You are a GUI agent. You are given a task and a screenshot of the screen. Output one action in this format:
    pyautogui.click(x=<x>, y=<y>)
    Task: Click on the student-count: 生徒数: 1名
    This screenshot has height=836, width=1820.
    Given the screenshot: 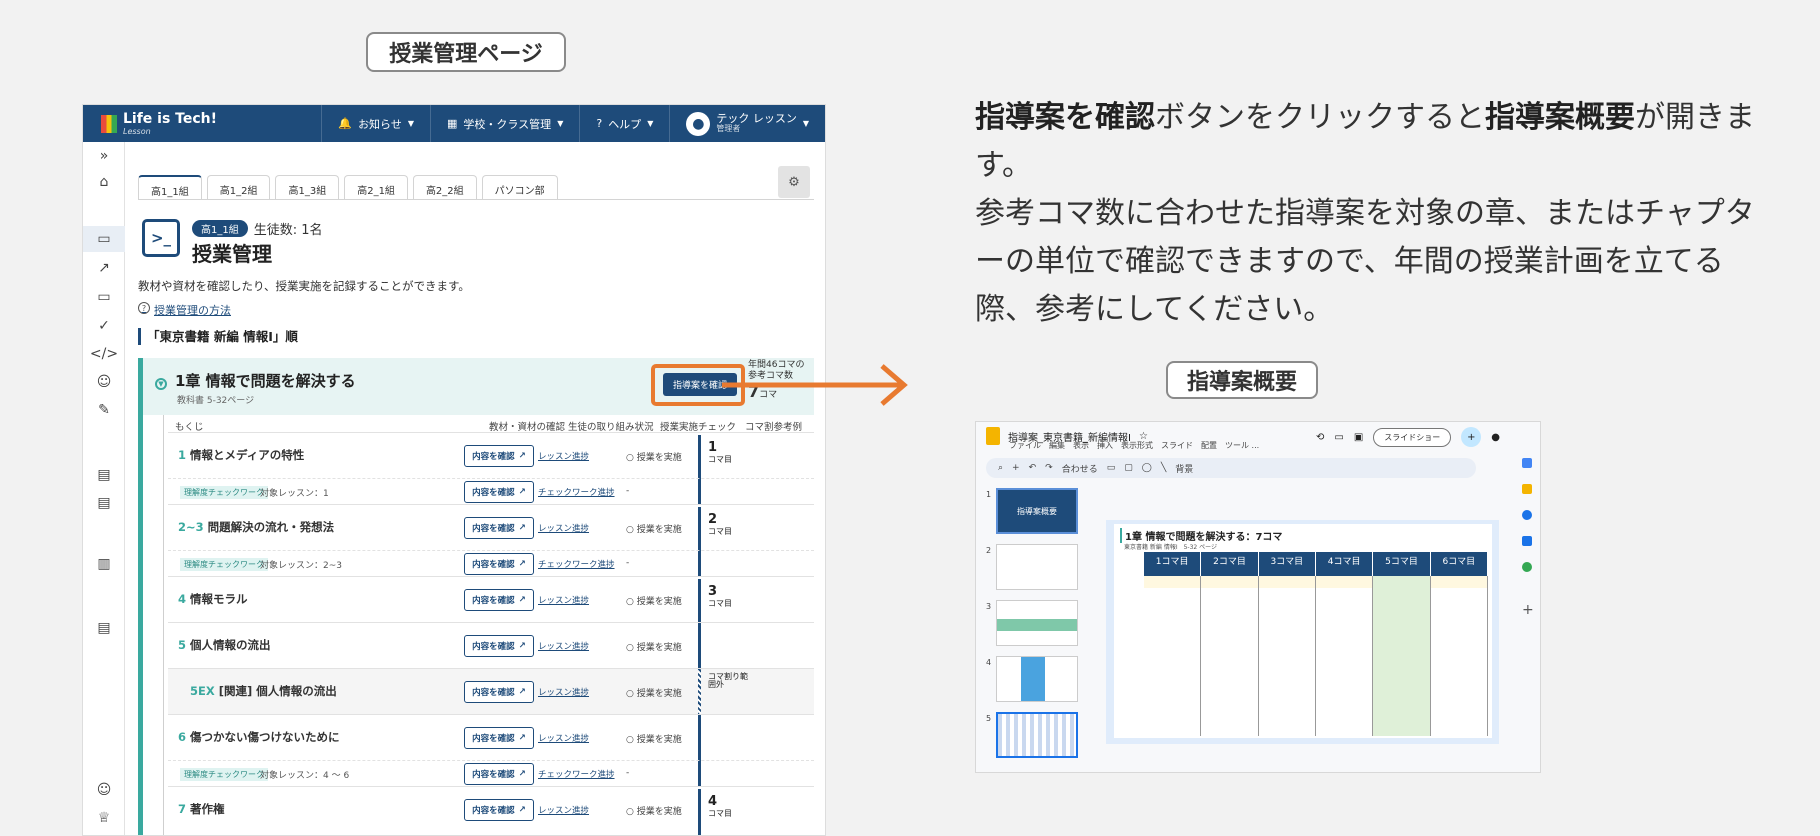 What is the action you would take?
    pyautogui.click(x=288, y=230)
    